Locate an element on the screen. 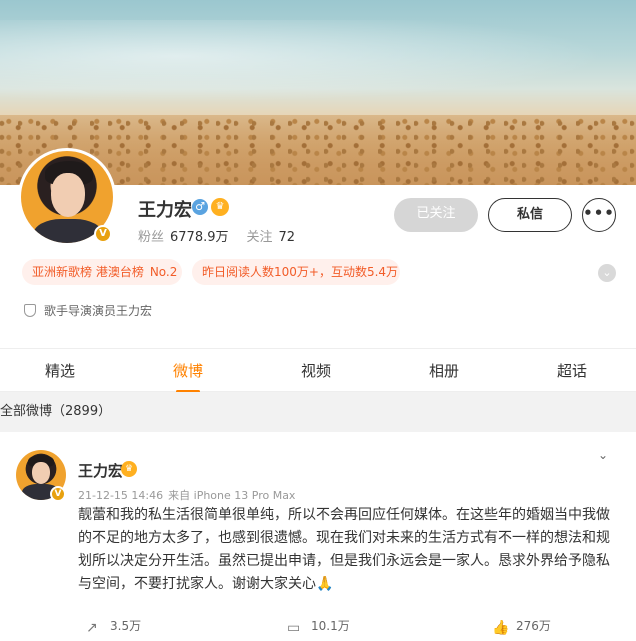 This screenshot has height=641, width=636. comment-icon: ▭ is located at coordinates (294, 628).